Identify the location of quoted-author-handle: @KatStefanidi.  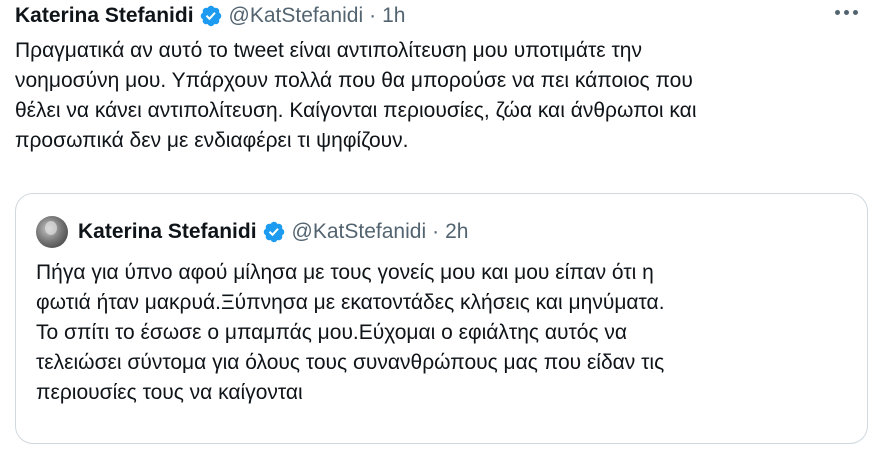
(359, 231).